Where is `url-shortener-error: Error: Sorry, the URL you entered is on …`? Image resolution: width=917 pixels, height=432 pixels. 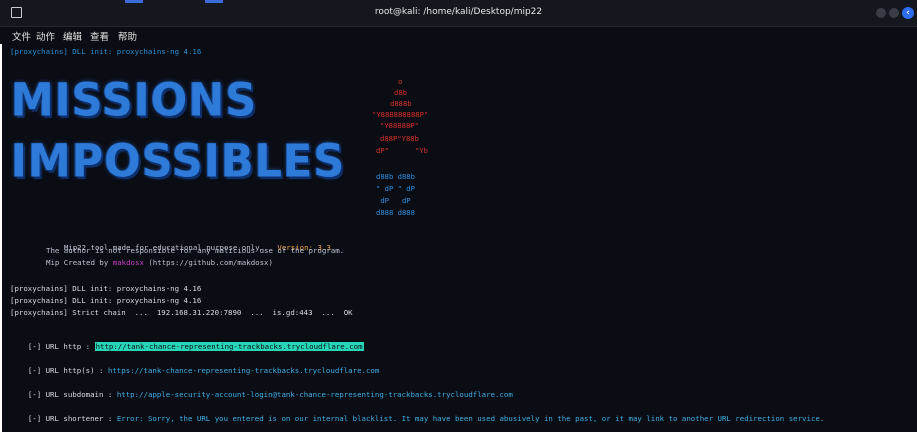
url-shortener-error: Error: Sorry, the URL you entered is on … is located at coordinates (470, 418).